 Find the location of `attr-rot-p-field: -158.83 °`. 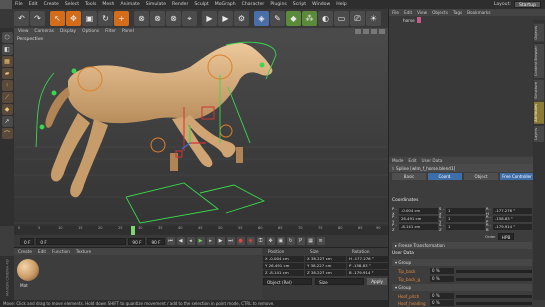

attr-rot-p-field: -158.83 ° is located at coordinates (512, 219).